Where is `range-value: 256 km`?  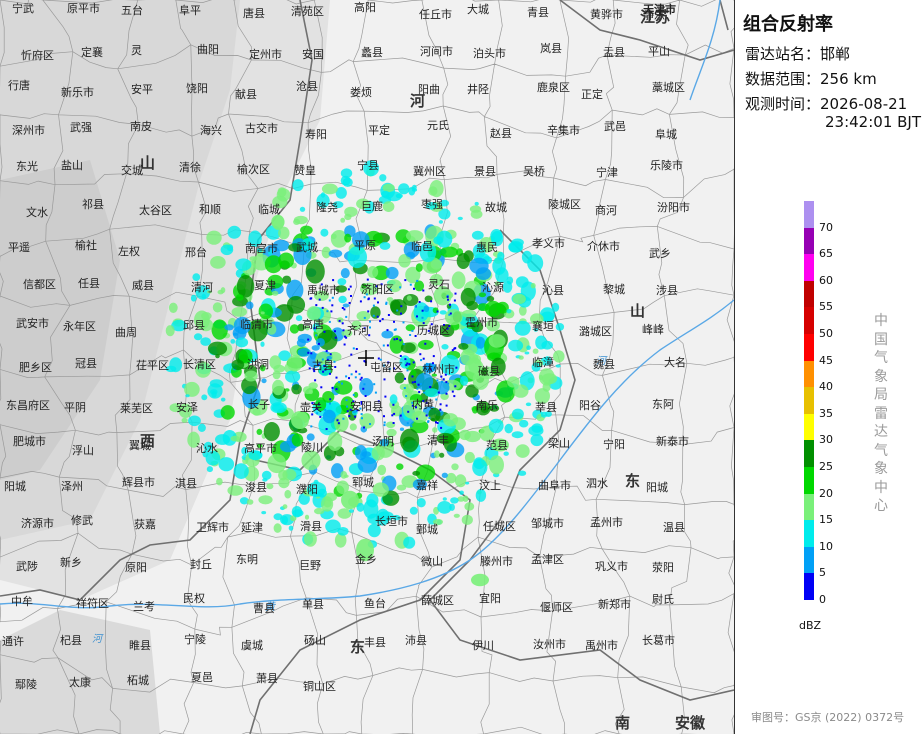
range-value: 256 km is located at coordinates (848, 79).